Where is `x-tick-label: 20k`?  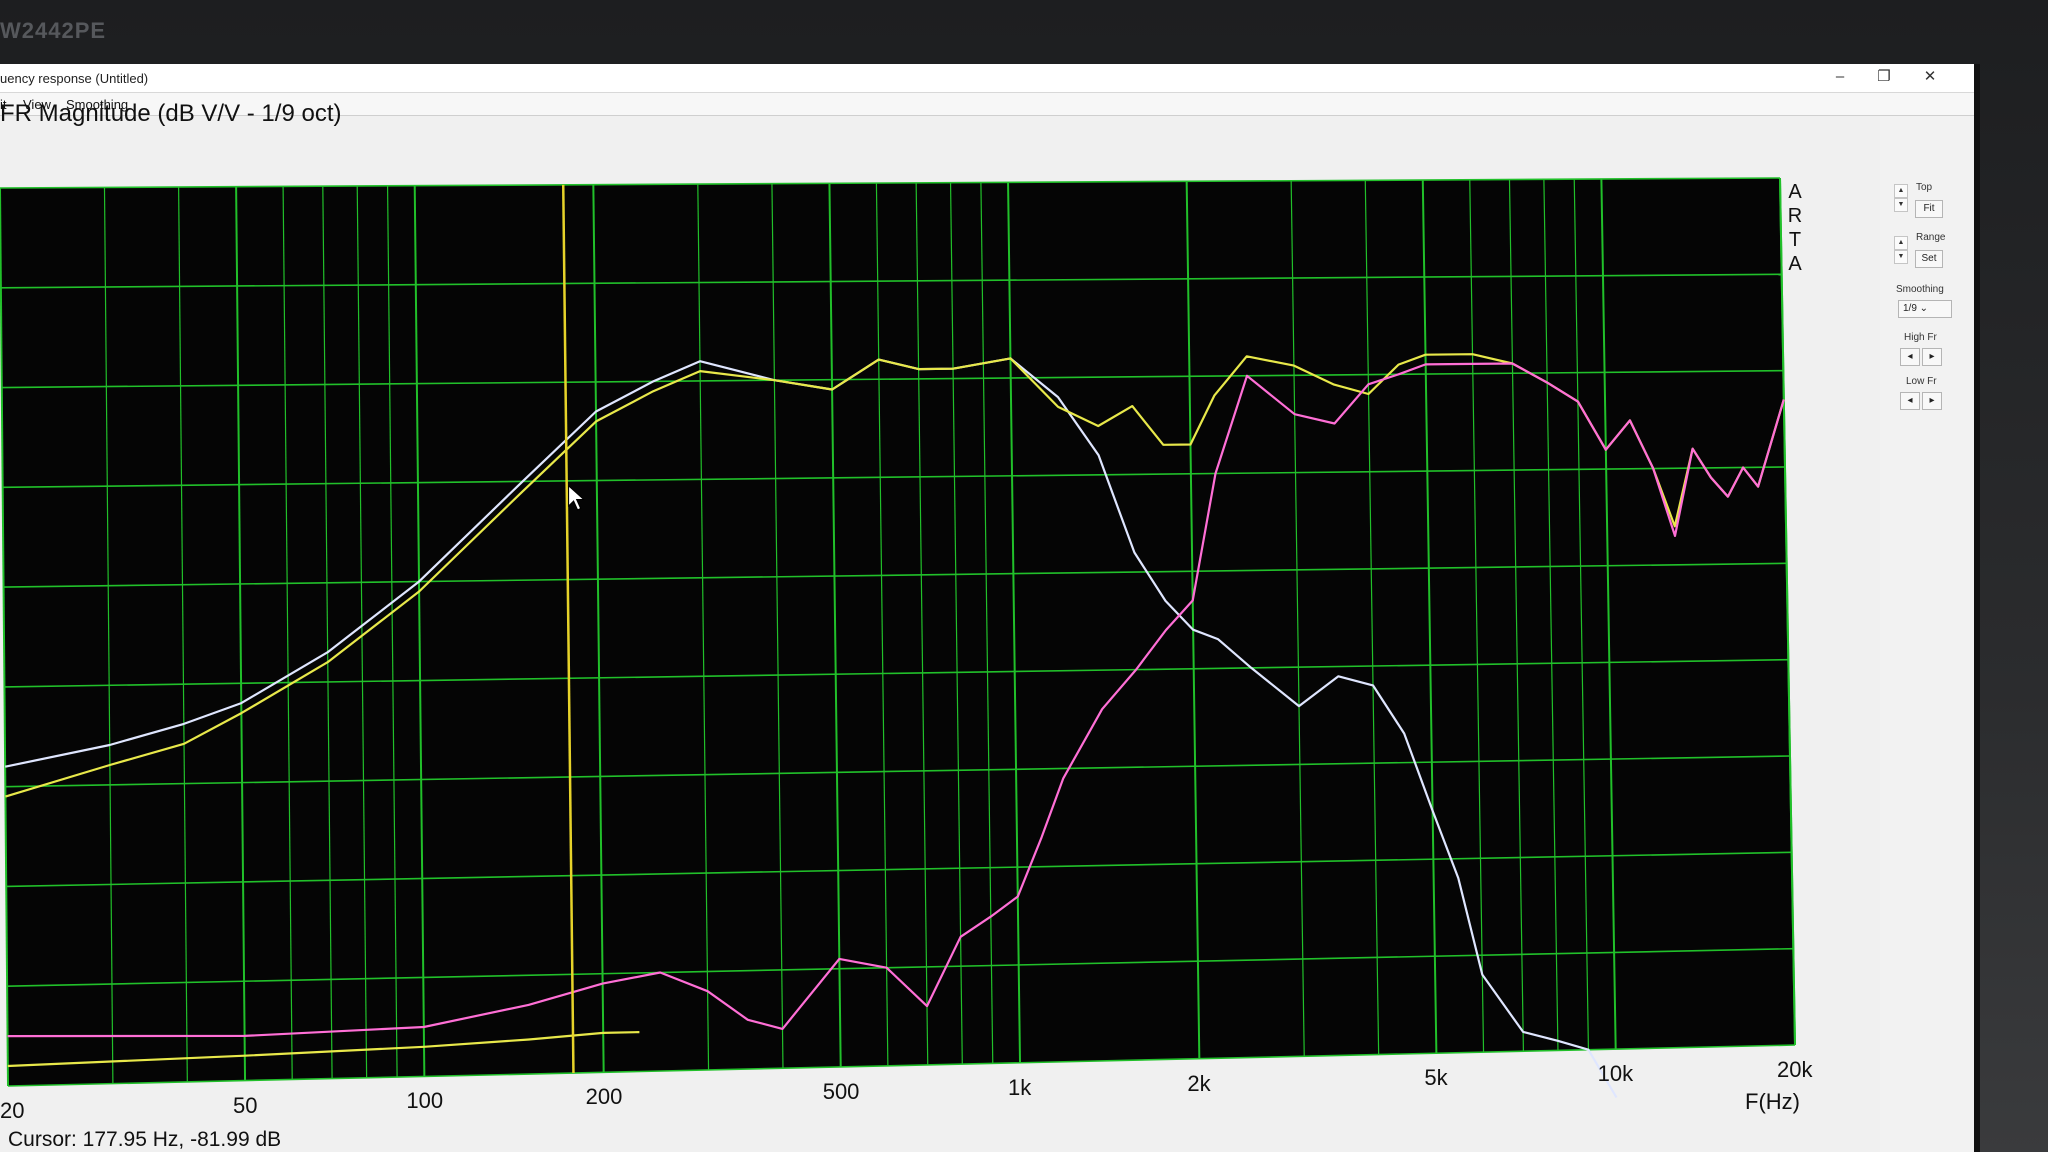
x-tick-label: 20k is located at coordinates (1795, 1069).